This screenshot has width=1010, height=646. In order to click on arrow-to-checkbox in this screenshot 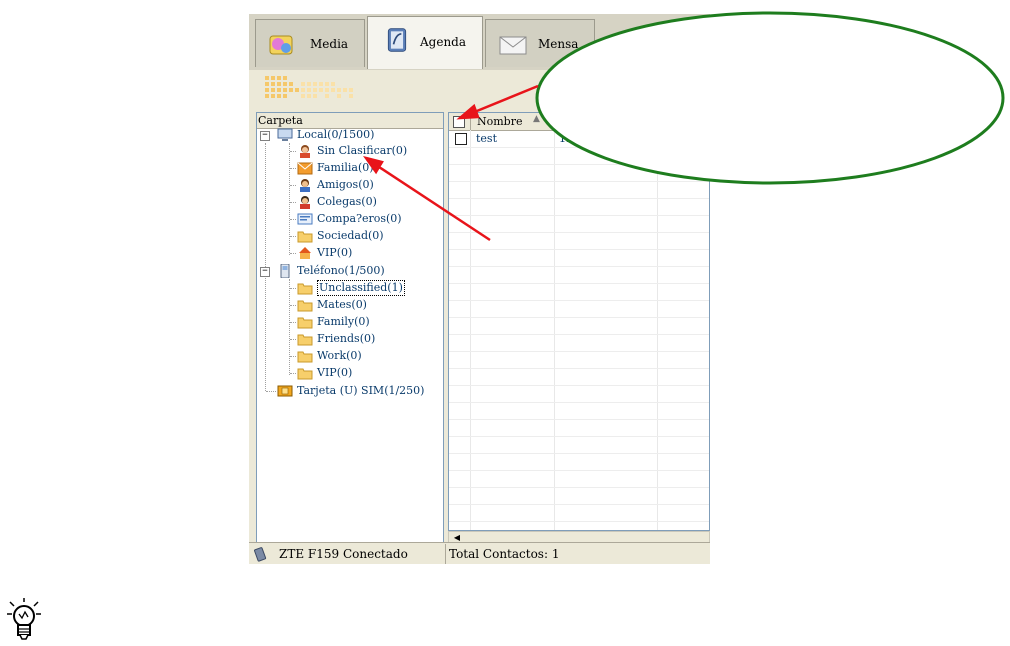, I will do `click(497, 102)`.